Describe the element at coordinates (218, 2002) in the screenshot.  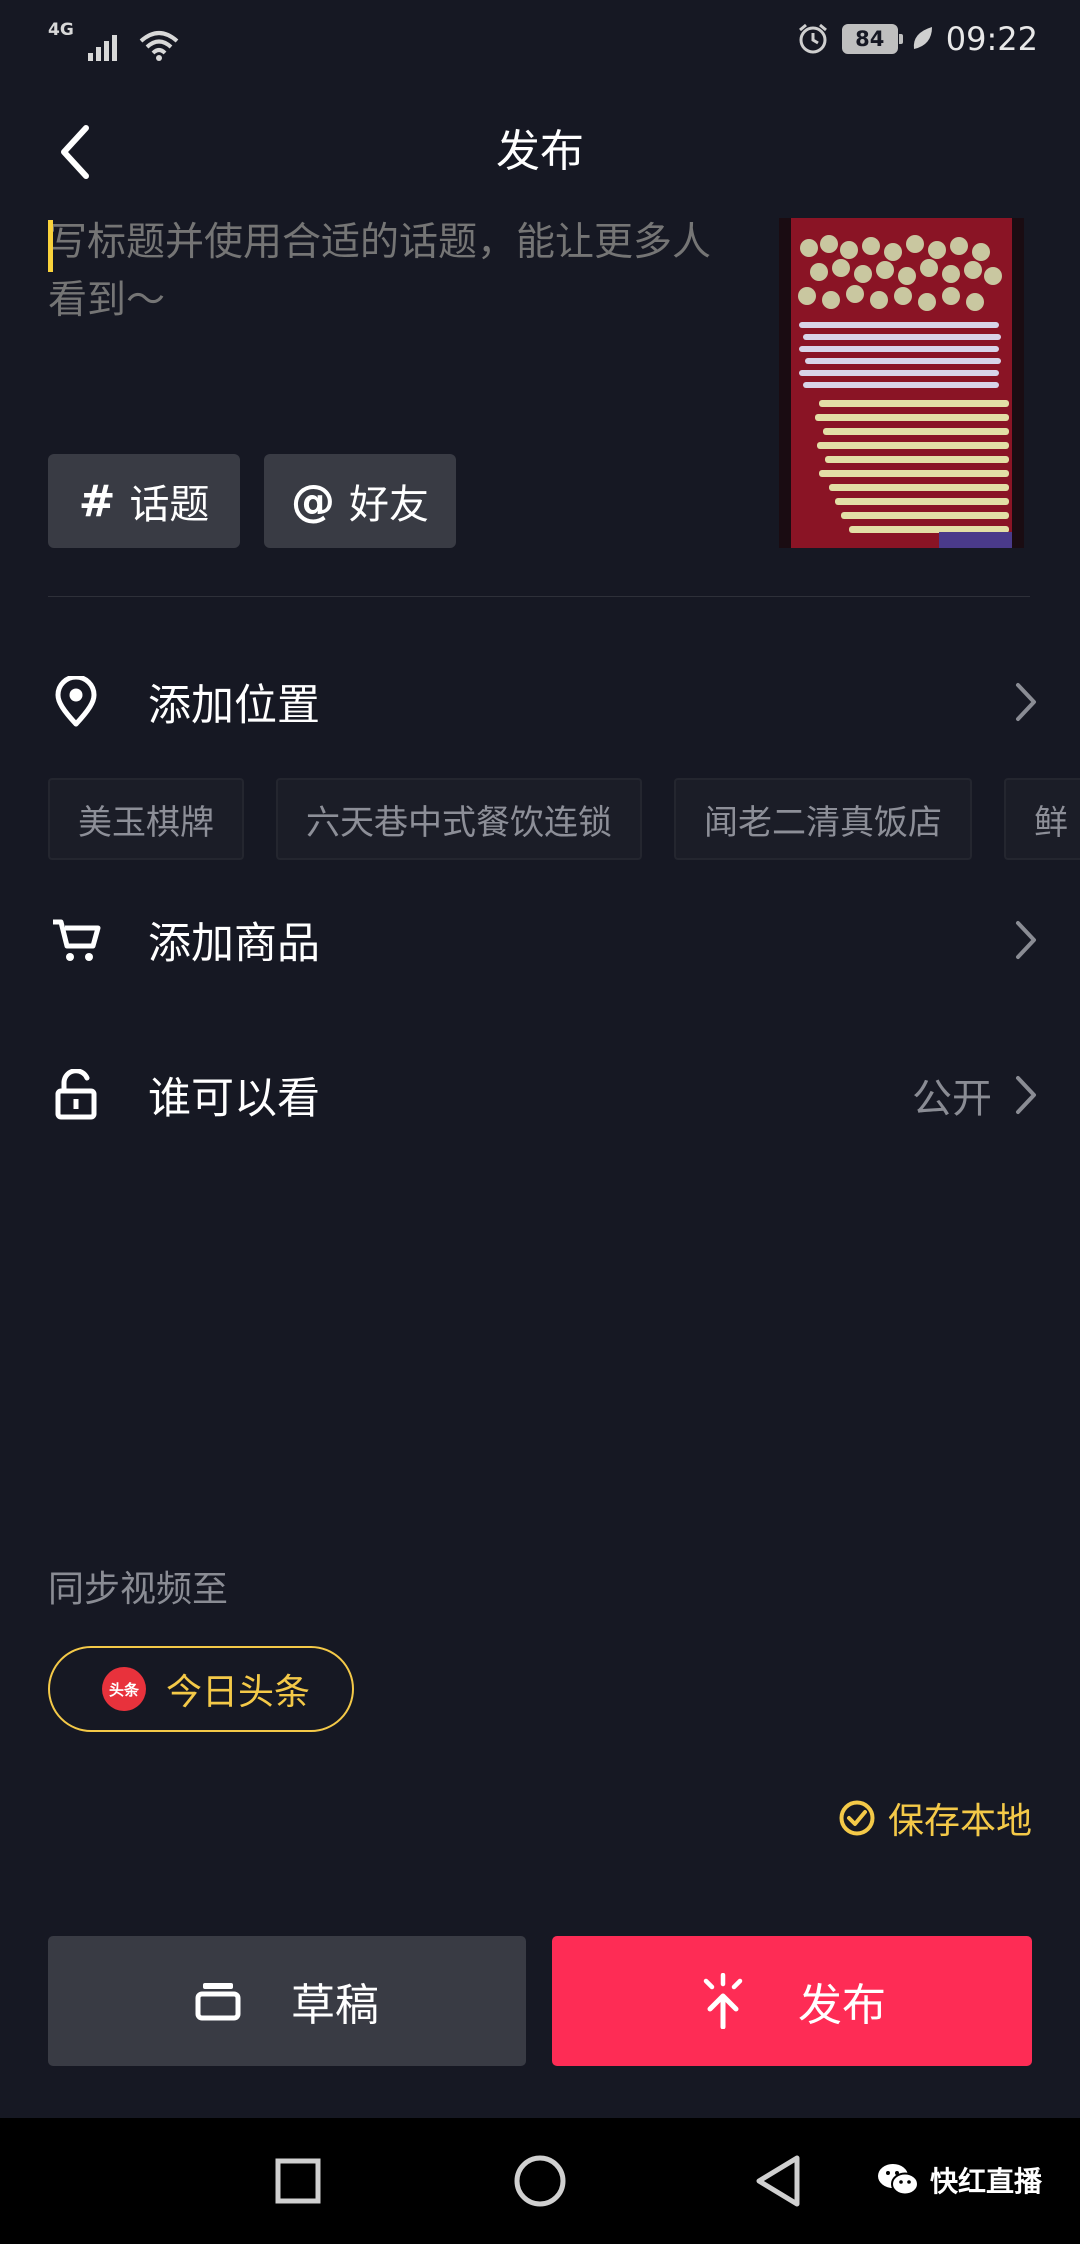
I see `drafts-box-icon` at that location.